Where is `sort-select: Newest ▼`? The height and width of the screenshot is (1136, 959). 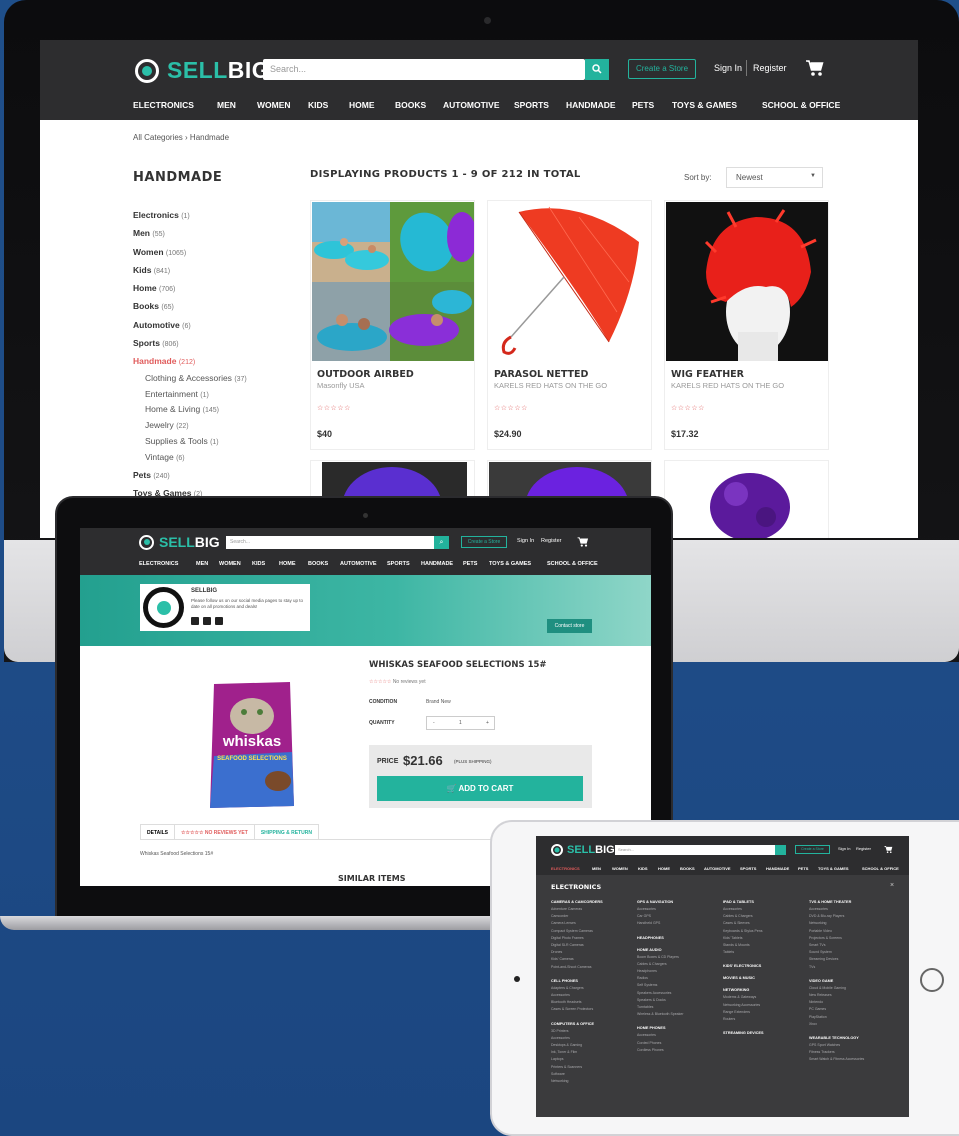 sort-select: Newest ▼ is located at coordinates (774, 177).